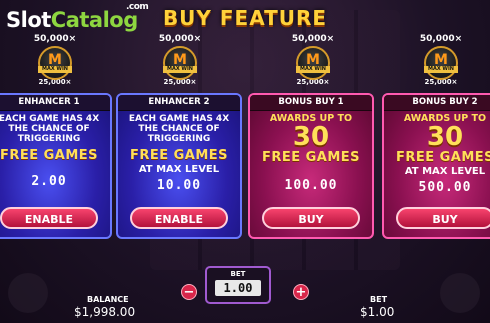 The height and width of the screenshot is (323, 490). What do you see at coordinates (245, 18) in the screenshot?
I see `buy-feature-title: BUY FEATURE` at bounding box center [245, 18].